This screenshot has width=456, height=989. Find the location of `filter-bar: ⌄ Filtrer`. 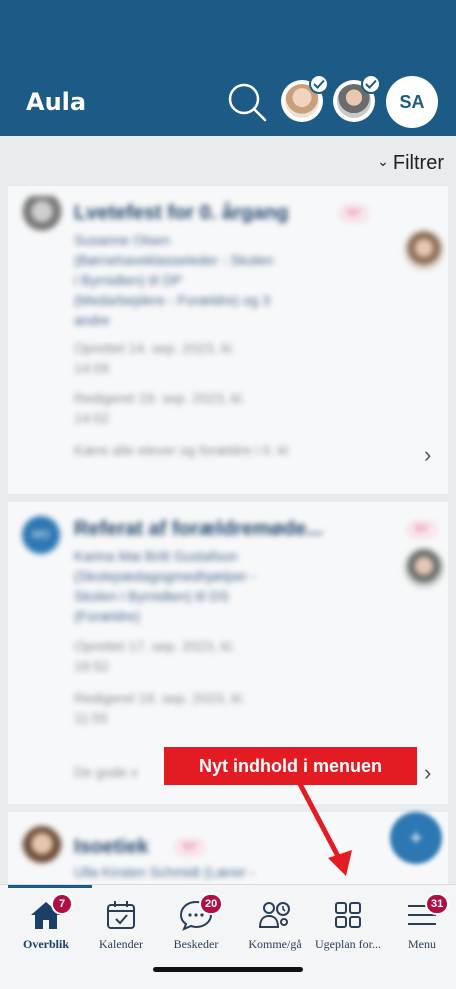

filter-bar: ⌄ Filtrer is located at coordinates (228, 160).